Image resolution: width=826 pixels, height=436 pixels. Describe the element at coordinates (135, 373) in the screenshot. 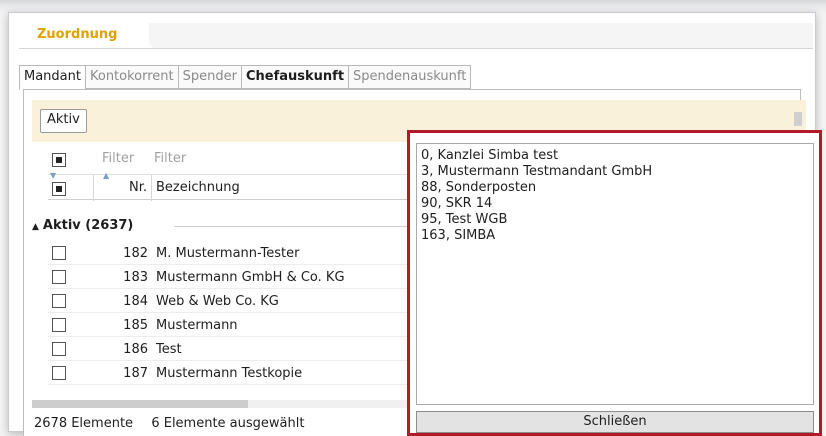

I see `row-nr: 187` at that location.